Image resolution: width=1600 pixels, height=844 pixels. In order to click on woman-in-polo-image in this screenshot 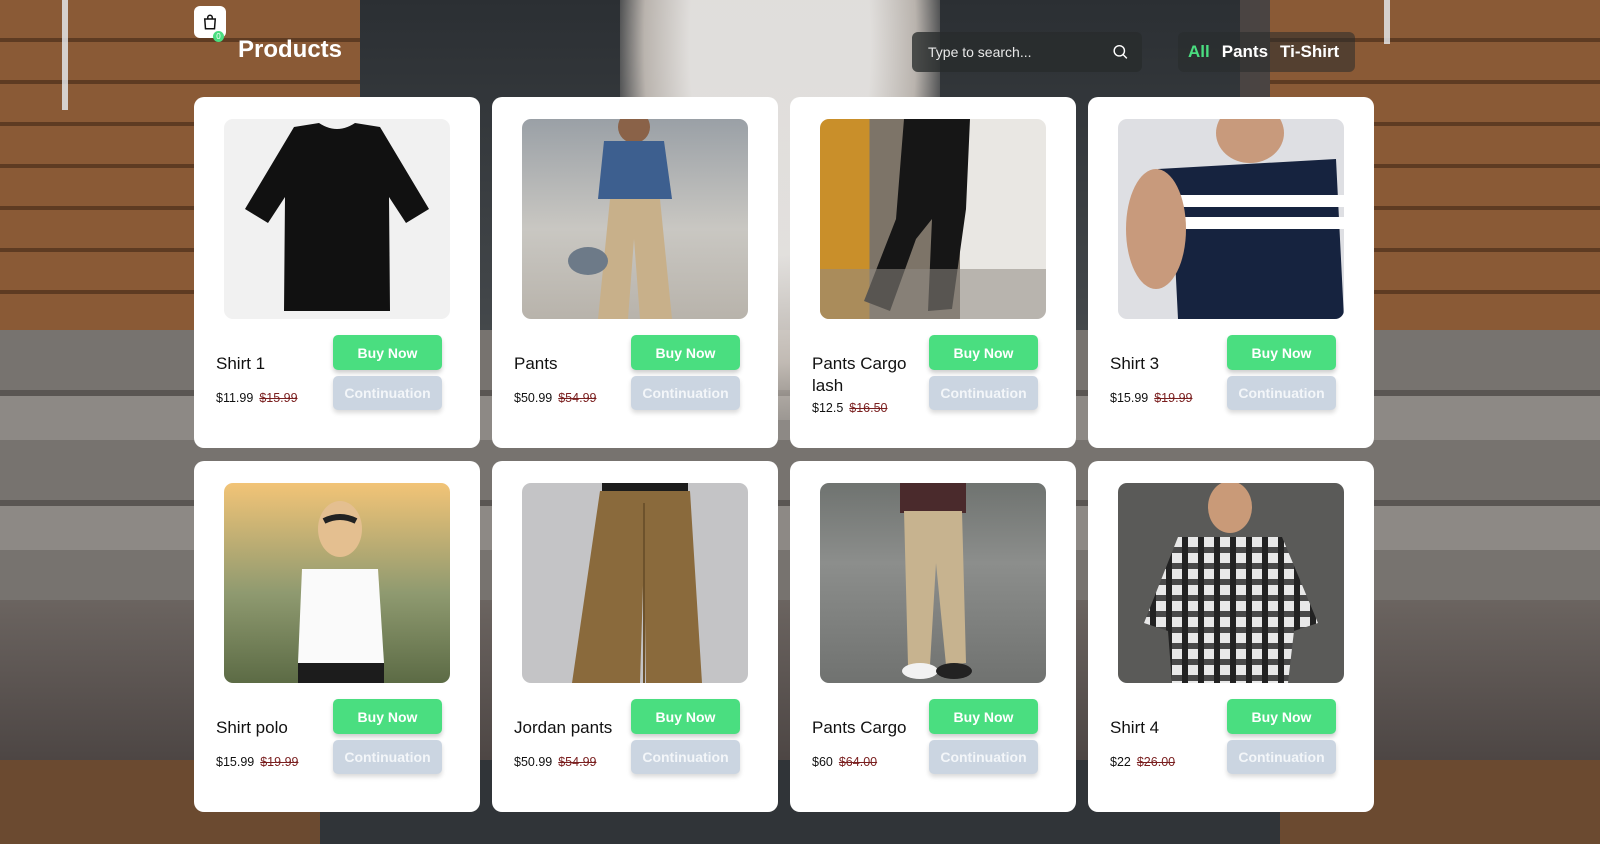, I will do `click(341, 592)`.